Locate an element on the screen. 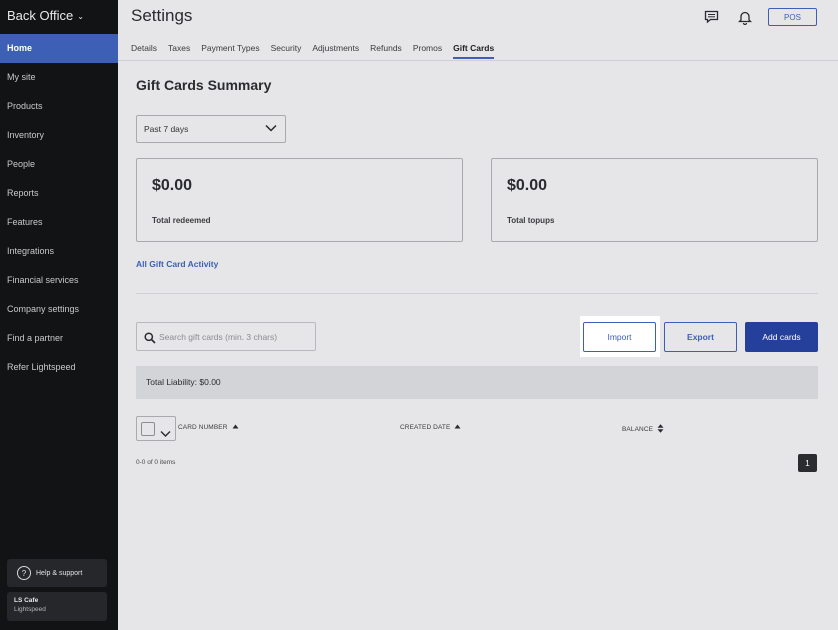 This screenshot has width=838, height=630. section-divider is located at coordinates (477, 293).